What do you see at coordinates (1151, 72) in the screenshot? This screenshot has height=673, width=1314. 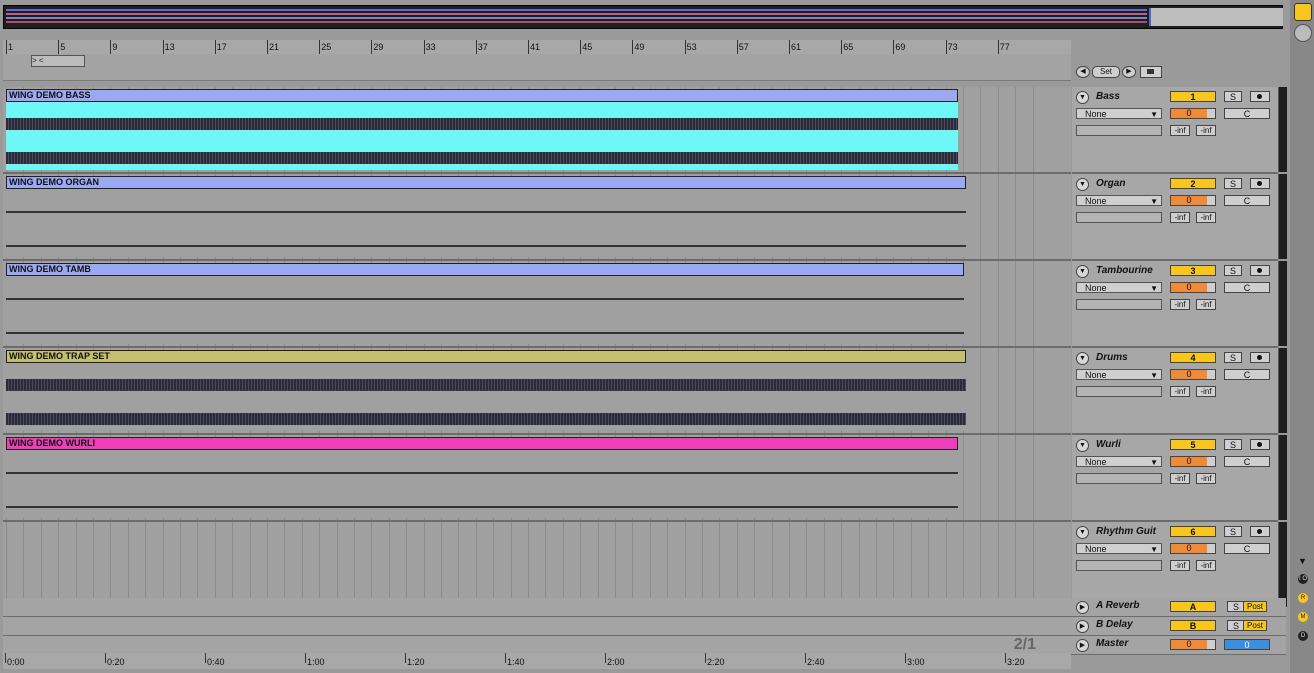 I see `lock-envelopes-button` at bounding box center [1151, 72].